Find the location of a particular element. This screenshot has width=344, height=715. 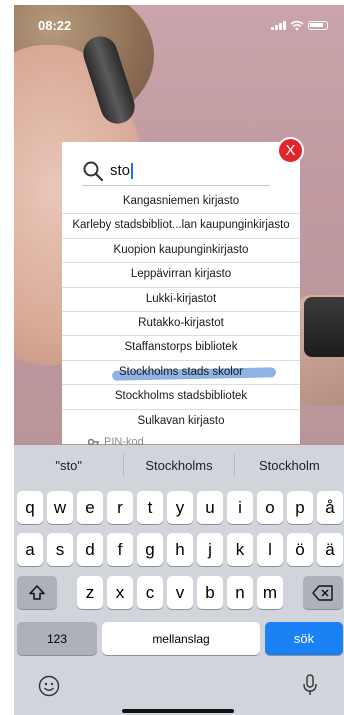

microphone-icon is located at coordinates (310, 685).